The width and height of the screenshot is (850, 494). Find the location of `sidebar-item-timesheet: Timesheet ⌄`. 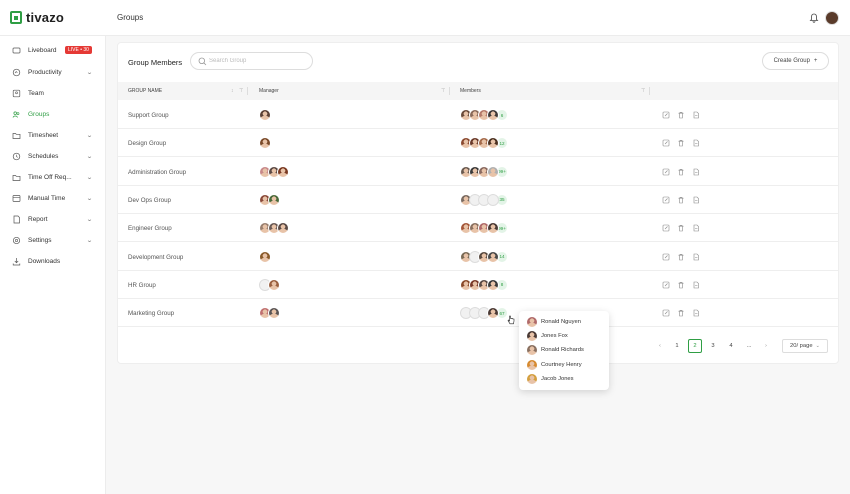

sidebar-item-timesheet: Timesheet ⌄ is located at coordinates (53, 135).